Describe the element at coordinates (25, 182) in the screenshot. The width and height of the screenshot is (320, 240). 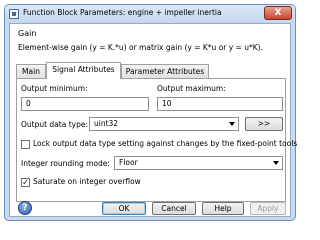
I see `saturate-overflow-checkbox: ✓` at that location.